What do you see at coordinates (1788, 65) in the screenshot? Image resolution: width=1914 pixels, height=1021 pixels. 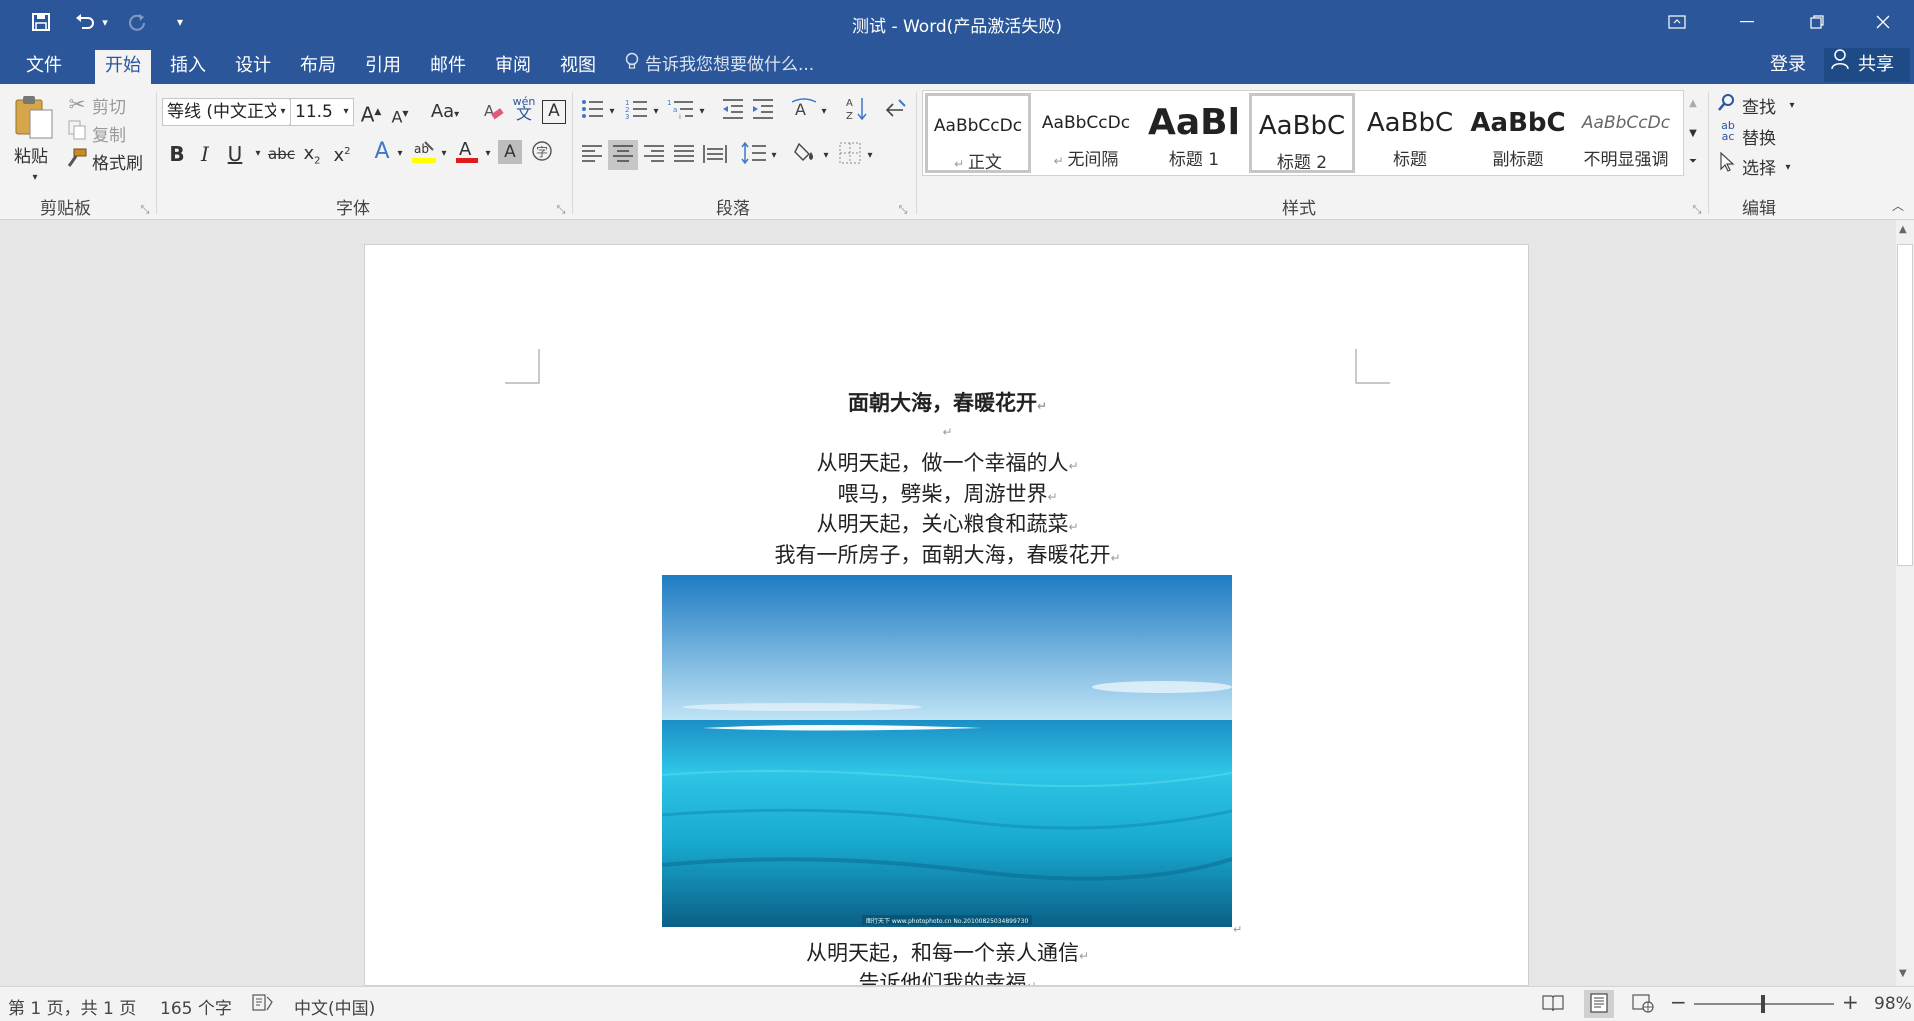 I see `sign-in-link: 登录` at bounding box center [1788, 65].